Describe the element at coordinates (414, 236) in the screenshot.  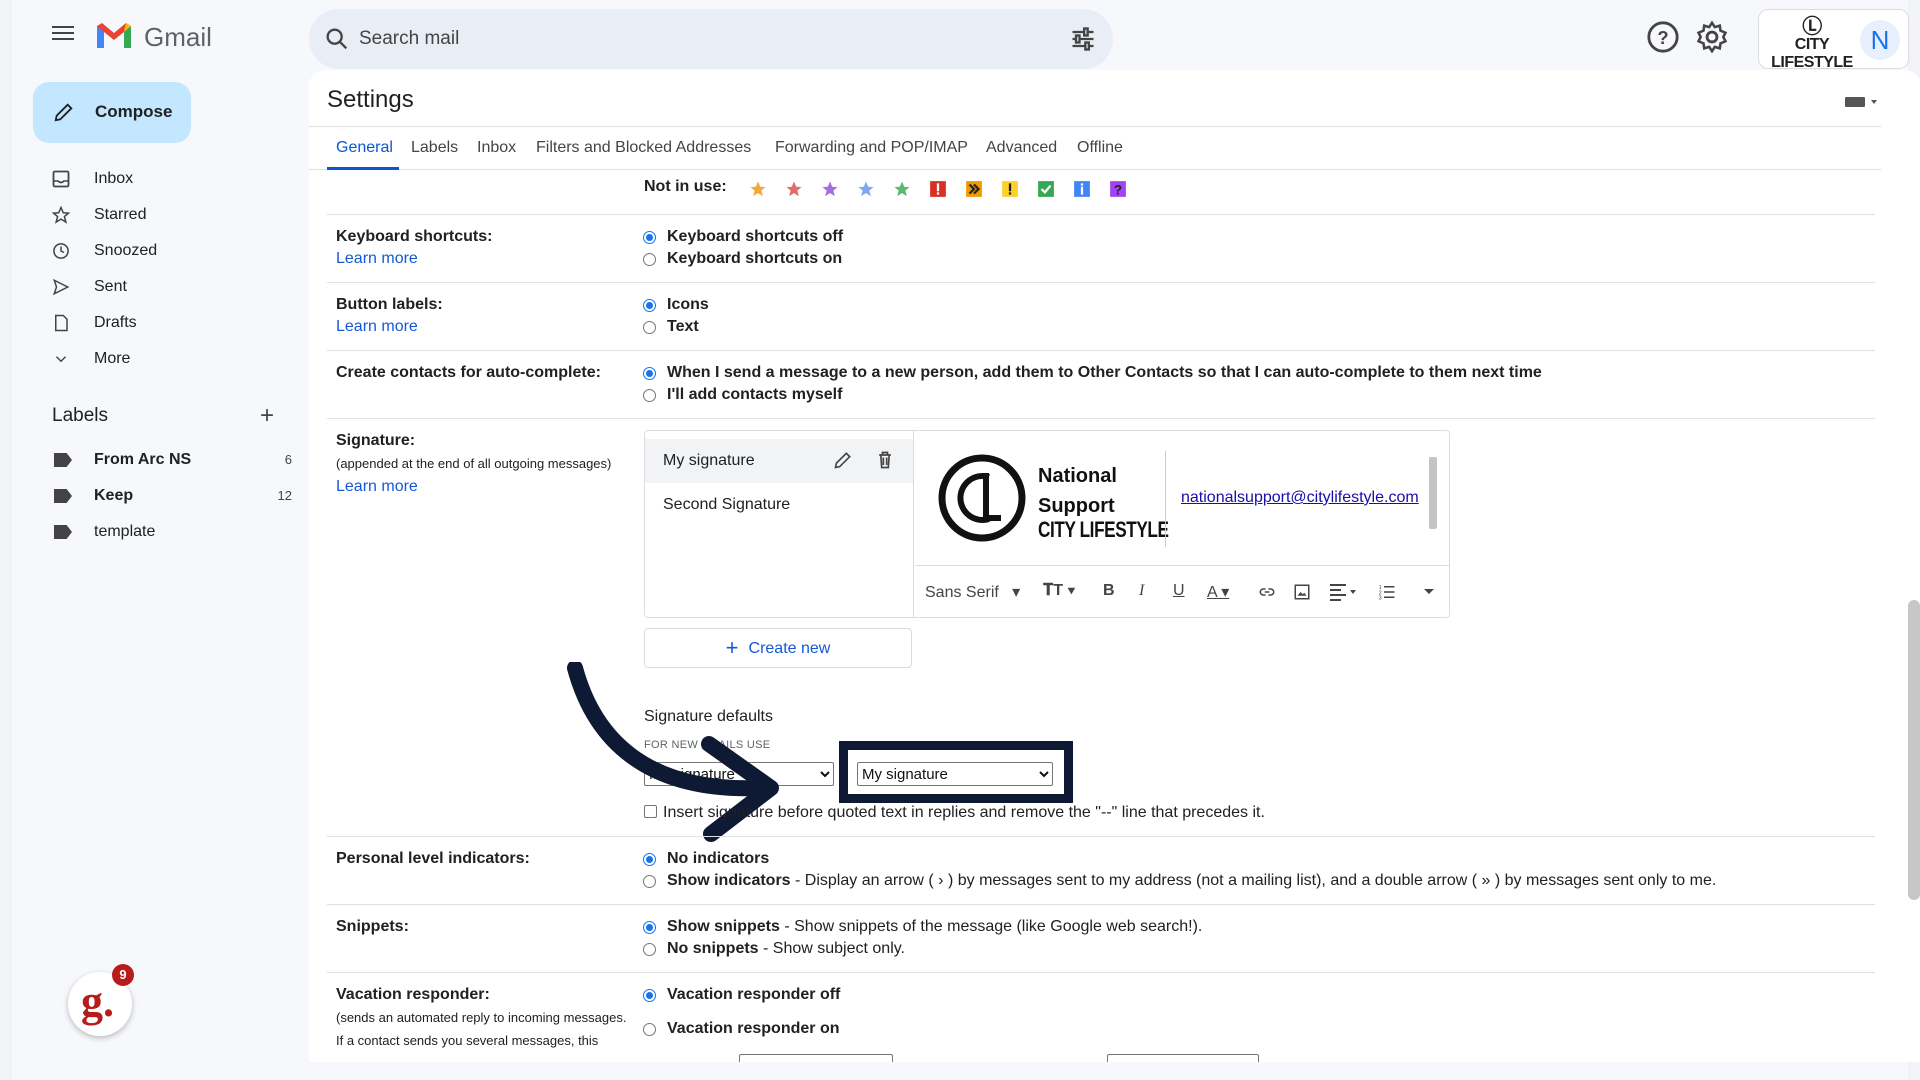
I see `keyboard-shortcuts-label: Keyboard shortcuts:` at that location.